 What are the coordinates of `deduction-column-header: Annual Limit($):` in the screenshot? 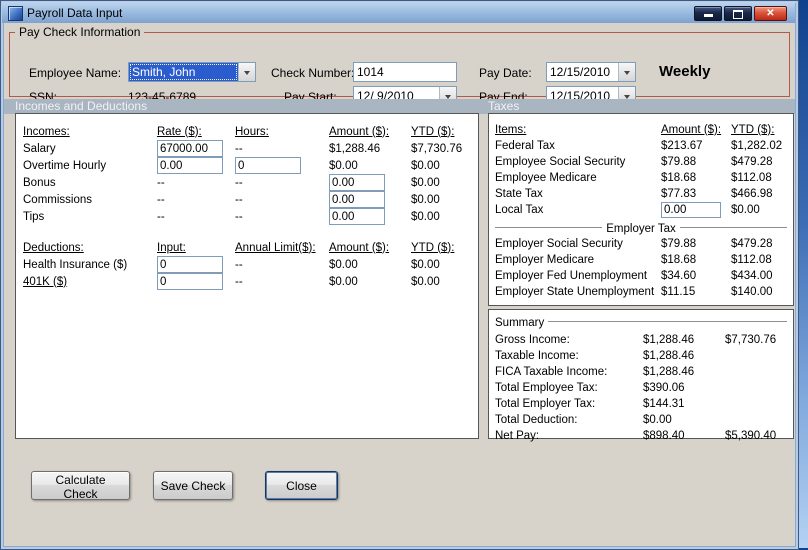 It's located at (275, 247).